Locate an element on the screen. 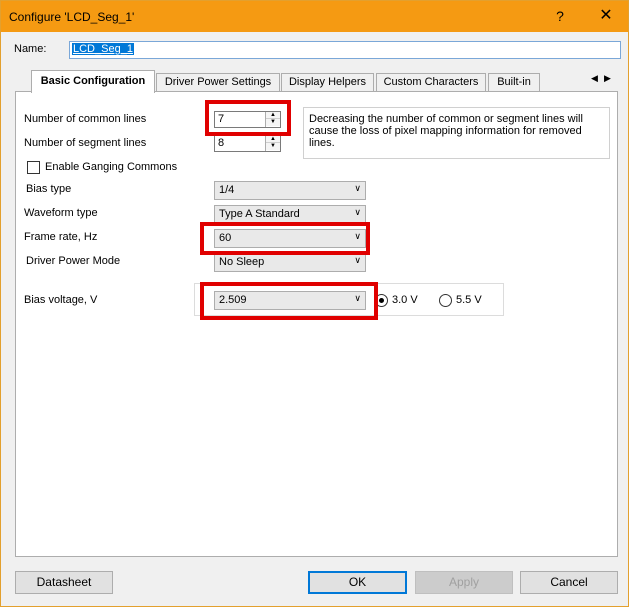 This screenshot has width=629, height=607. segment-lines-value: 8 is located at coordinates (221, 143).